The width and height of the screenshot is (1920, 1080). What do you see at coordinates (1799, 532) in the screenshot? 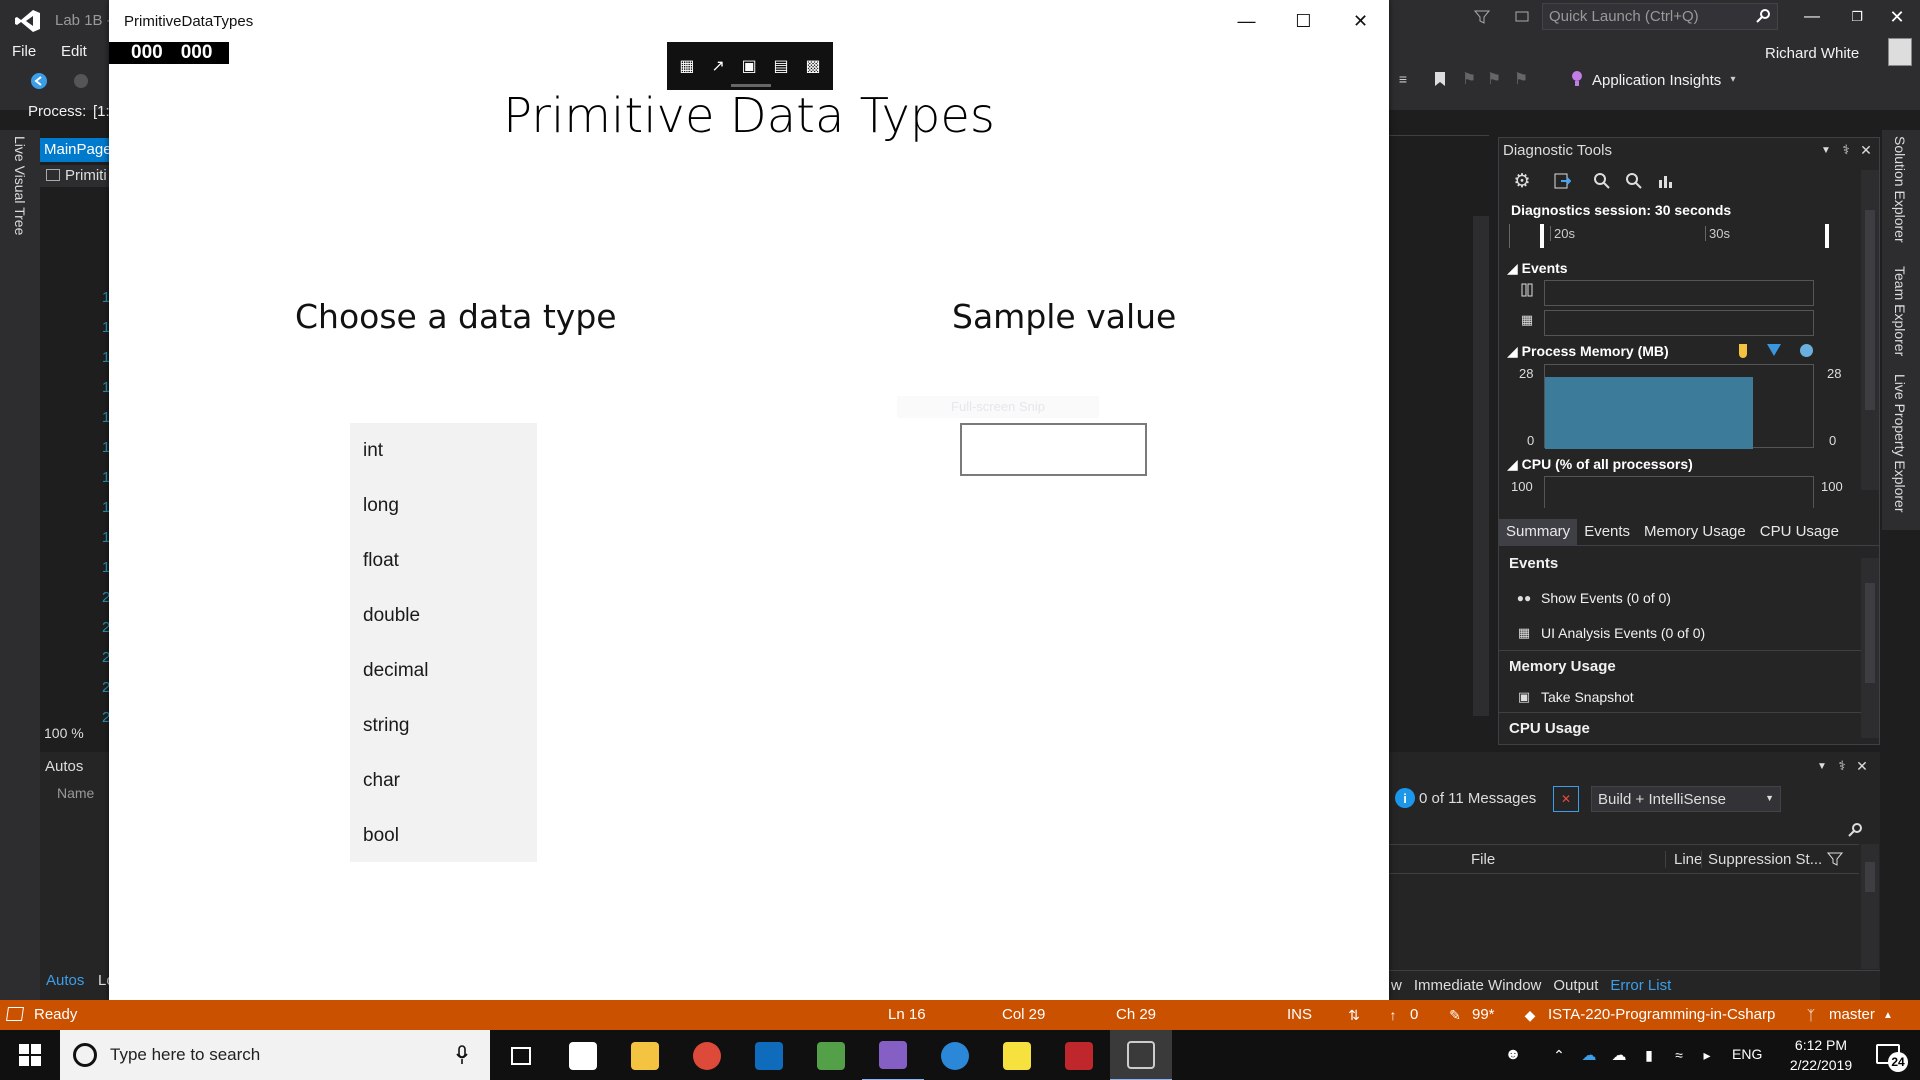
I see `tab-cpu-usage: CPU Usage` at bounding box center [1799, 532].